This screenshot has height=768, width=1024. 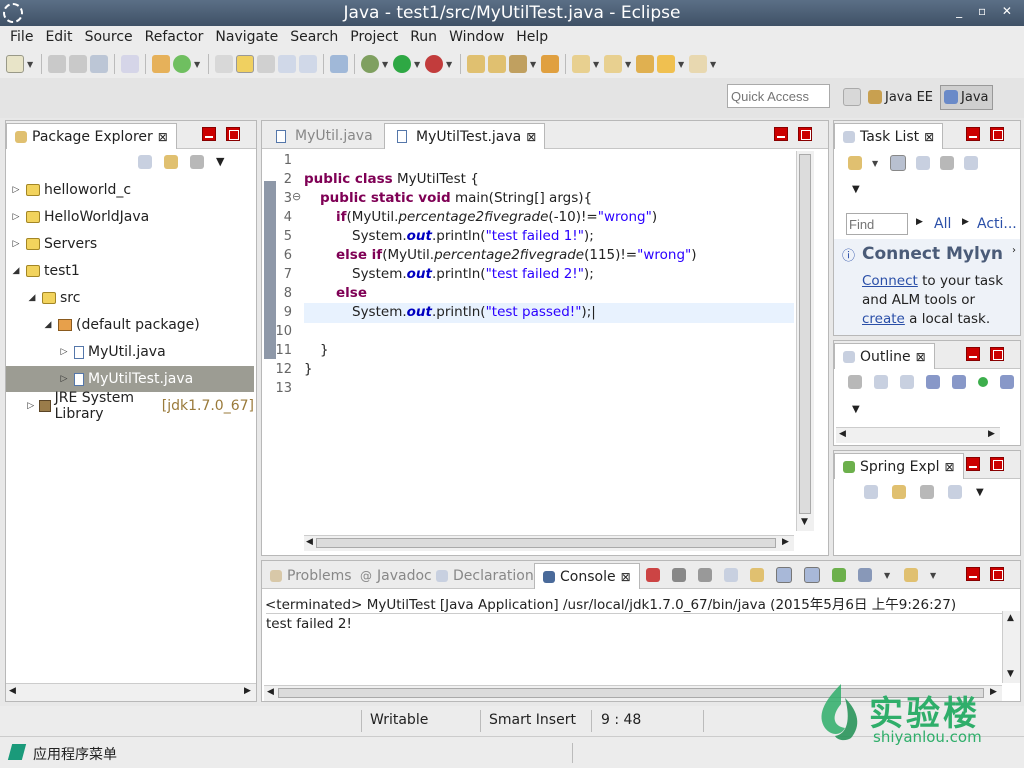 I want to click on show-stdout-icon, so click(x=784, y=575).